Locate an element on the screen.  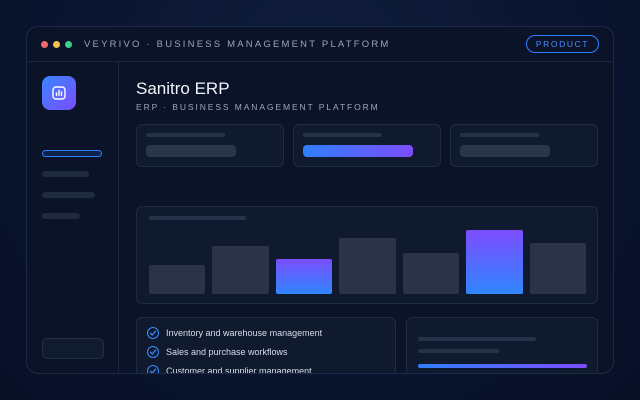
feature-item: Inventory and warehouse management is located at coordinates (234, 333).